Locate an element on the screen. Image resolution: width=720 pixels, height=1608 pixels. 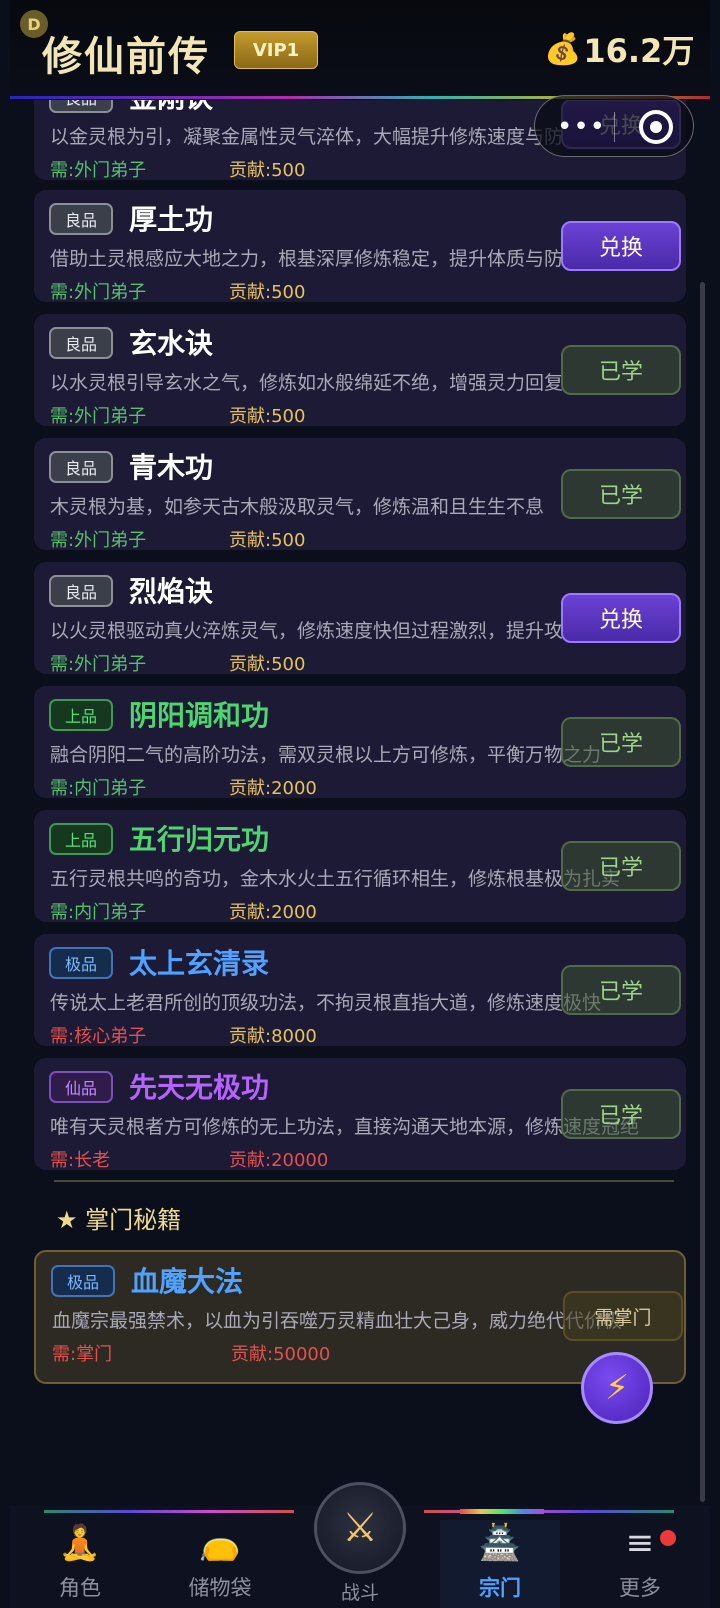
currency-display: 💰 16.2万 is located at coordinates (619, 49).